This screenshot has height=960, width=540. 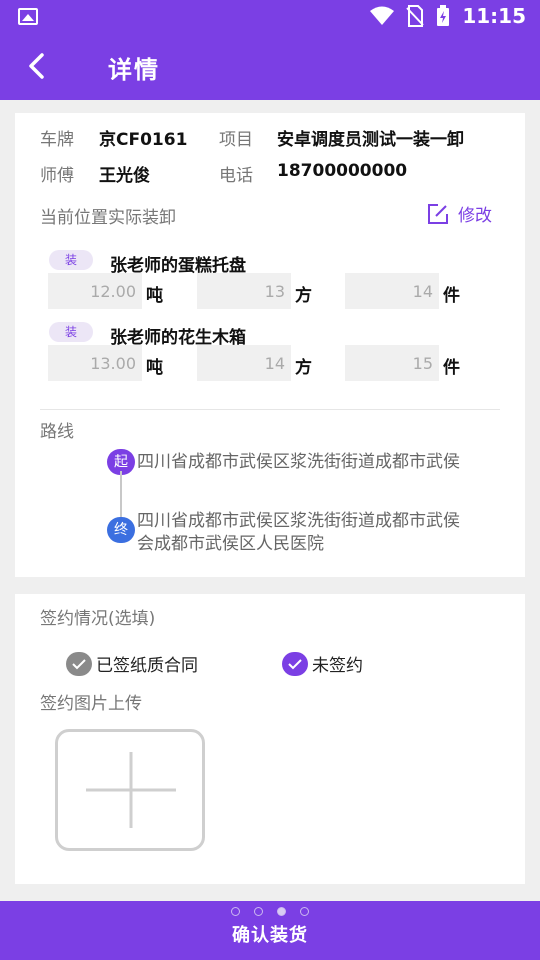 I want to click on phone-label: 电话, so click(x=236, y=176).